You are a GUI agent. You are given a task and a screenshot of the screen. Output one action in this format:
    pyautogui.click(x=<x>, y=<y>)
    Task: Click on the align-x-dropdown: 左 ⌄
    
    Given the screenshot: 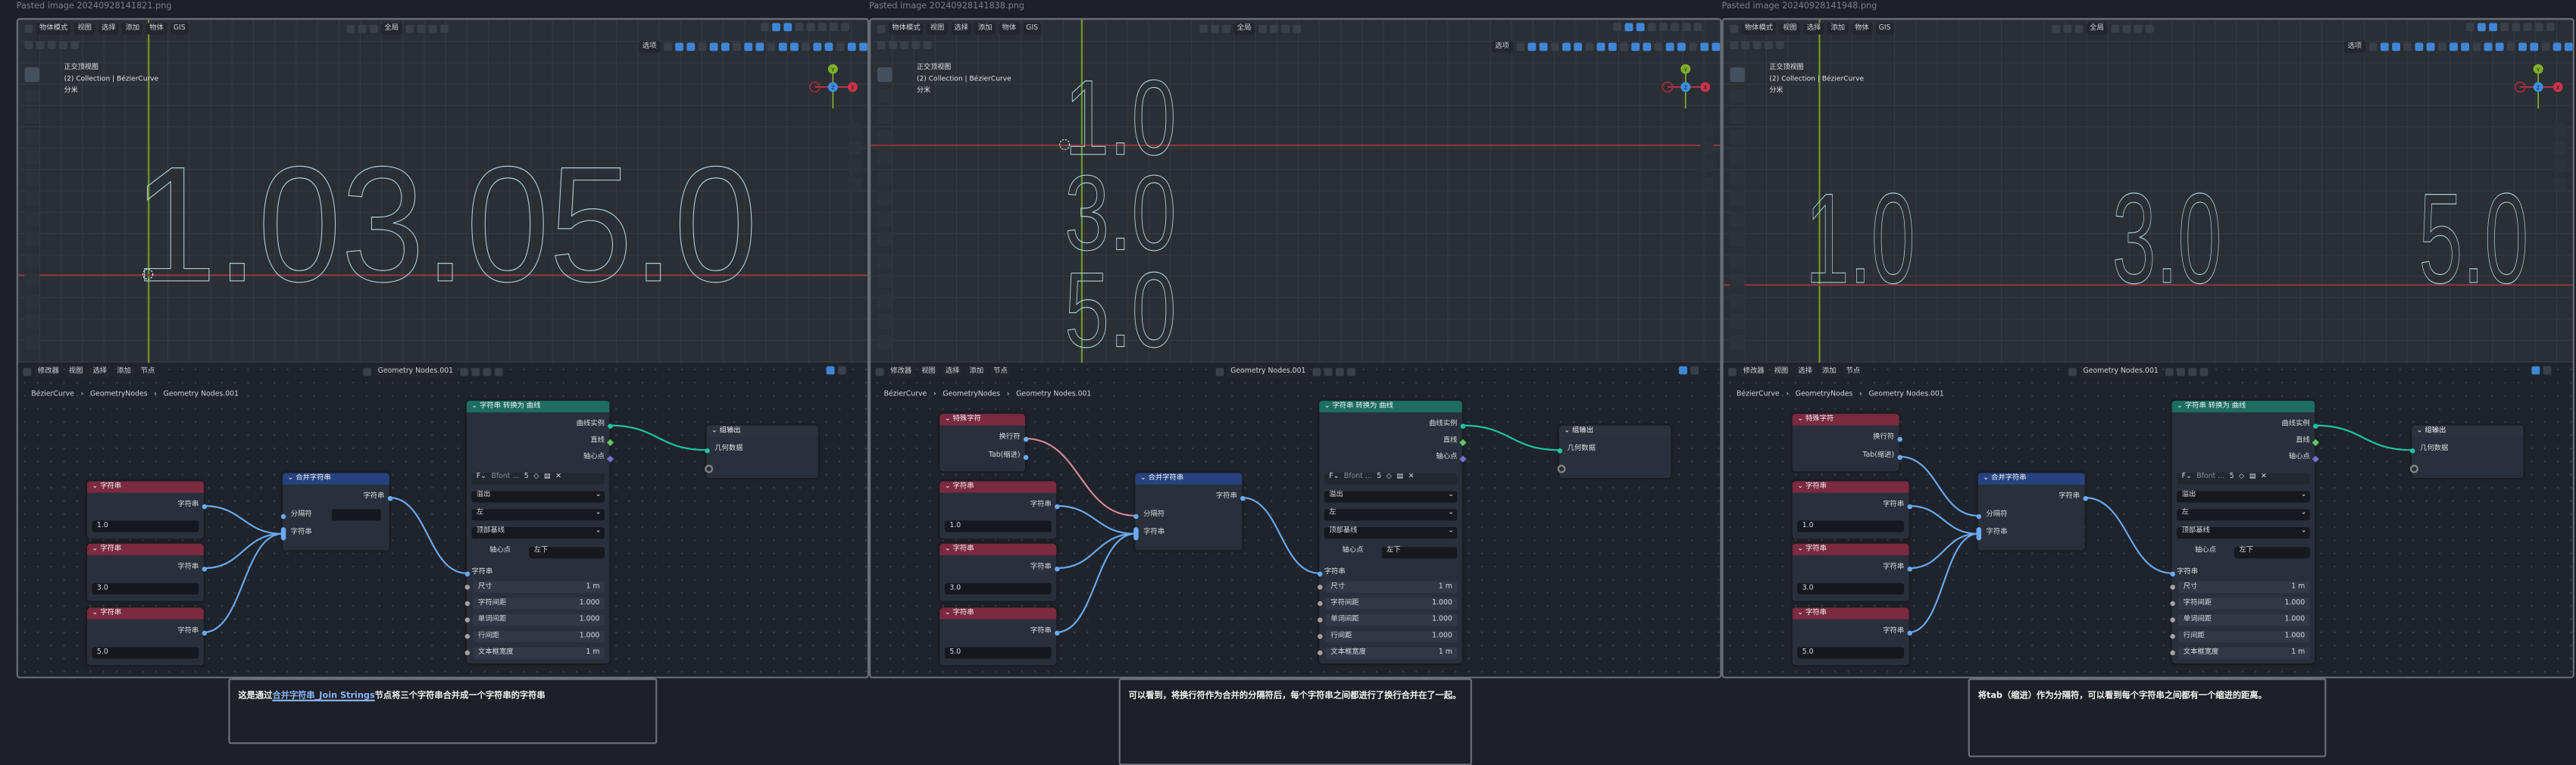 What is the action you would take?
    pyautogui.click(x=2243, y=514)
    